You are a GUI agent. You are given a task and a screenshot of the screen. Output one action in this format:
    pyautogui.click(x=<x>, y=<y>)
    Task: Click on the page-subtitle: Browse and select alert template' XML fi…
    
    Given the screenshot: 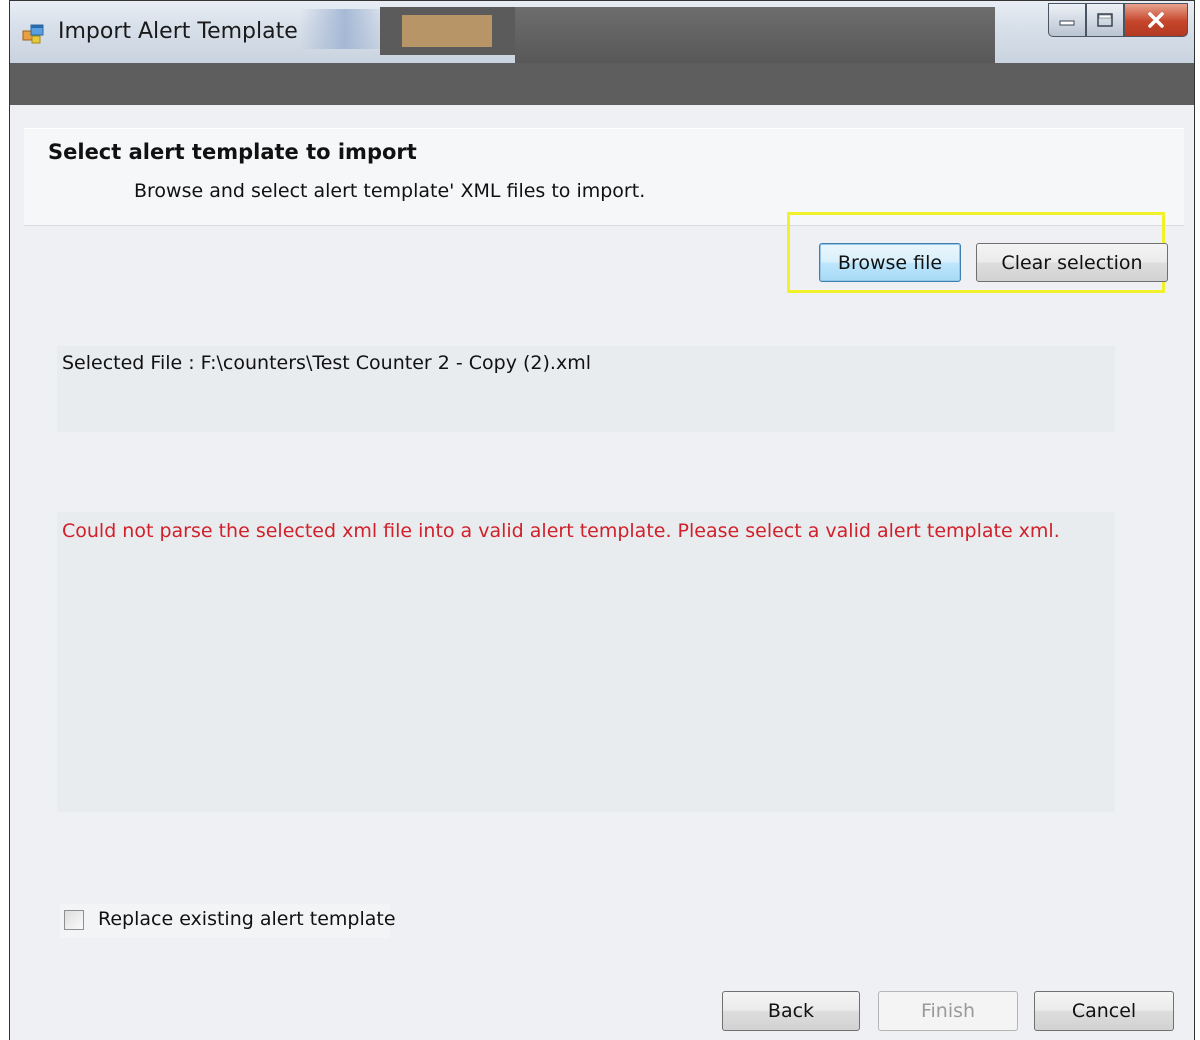 What is the action you would take?
    pyautogui.click(x=390, y=191)
    